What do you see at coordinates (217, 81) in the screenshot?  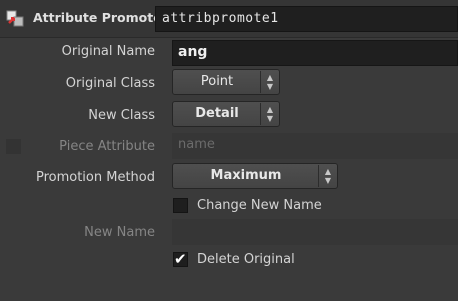 I see `original-class-value: Point` at bounding box center [217, 81].